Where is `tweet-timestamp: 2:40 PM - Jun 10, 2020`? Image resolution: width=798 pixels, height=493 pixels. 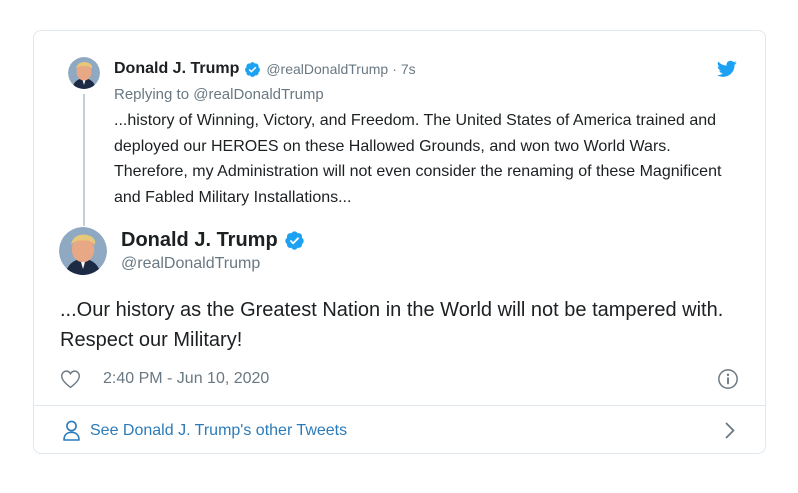 tweet-timestamp: 2:40 PM - Jun 10, 2020 is located at coordinates (186, 379).